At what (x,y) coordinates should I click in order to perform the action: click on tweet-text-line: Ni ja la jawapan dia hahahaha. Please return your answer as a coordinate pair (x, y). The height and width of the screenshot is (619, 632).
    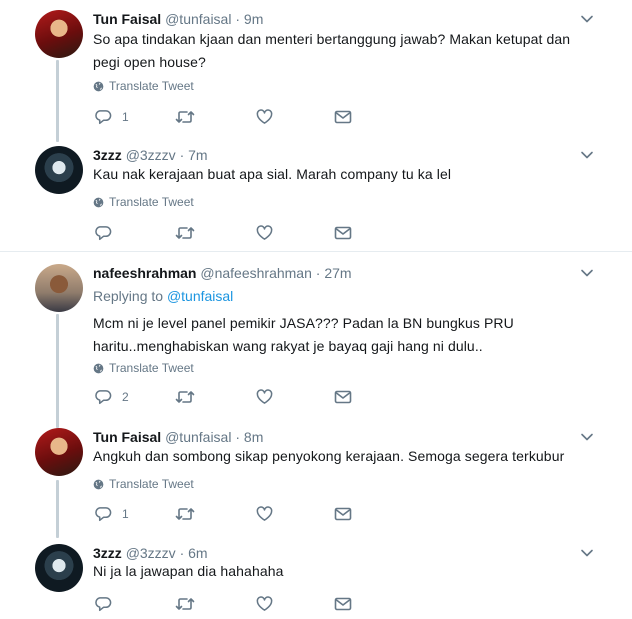
    Looking at the image, I should click on (188, 571).